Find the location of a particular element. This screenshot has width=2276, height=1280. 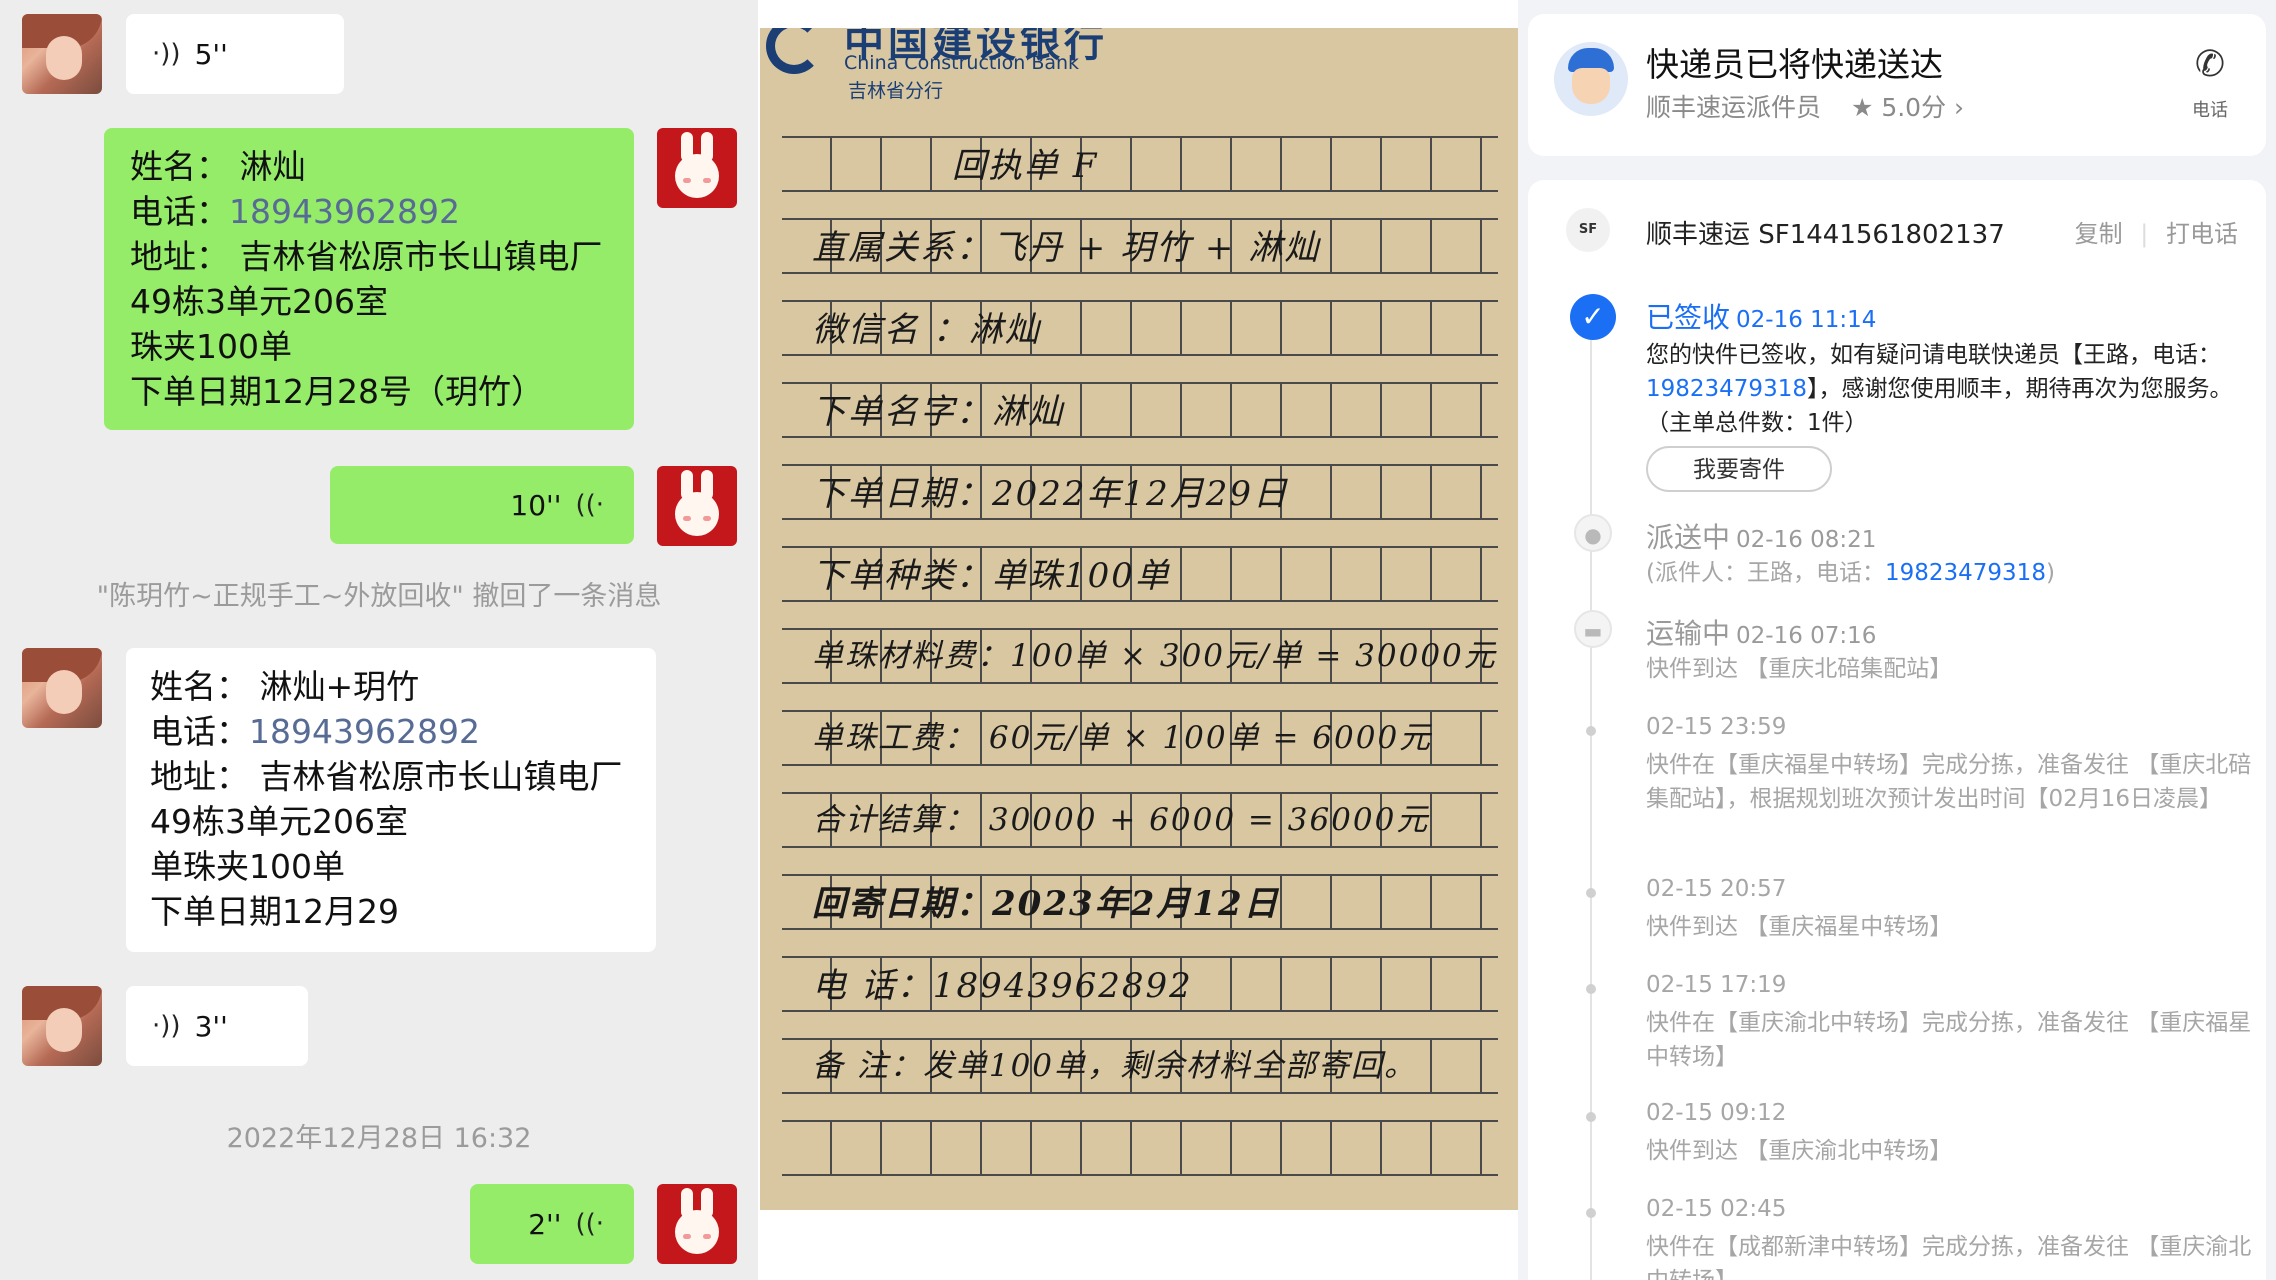

desc-text: ) is located at coordinates (2050, 573).